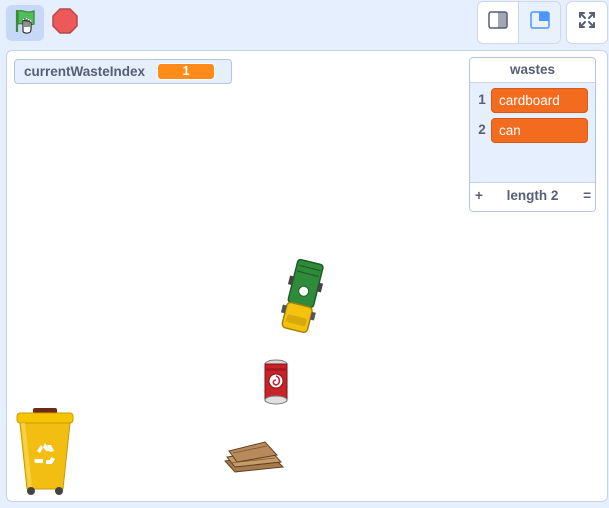 This screenshot has height=508, width=609. I want to click on list-resize-handle: =, so click(587, 195).